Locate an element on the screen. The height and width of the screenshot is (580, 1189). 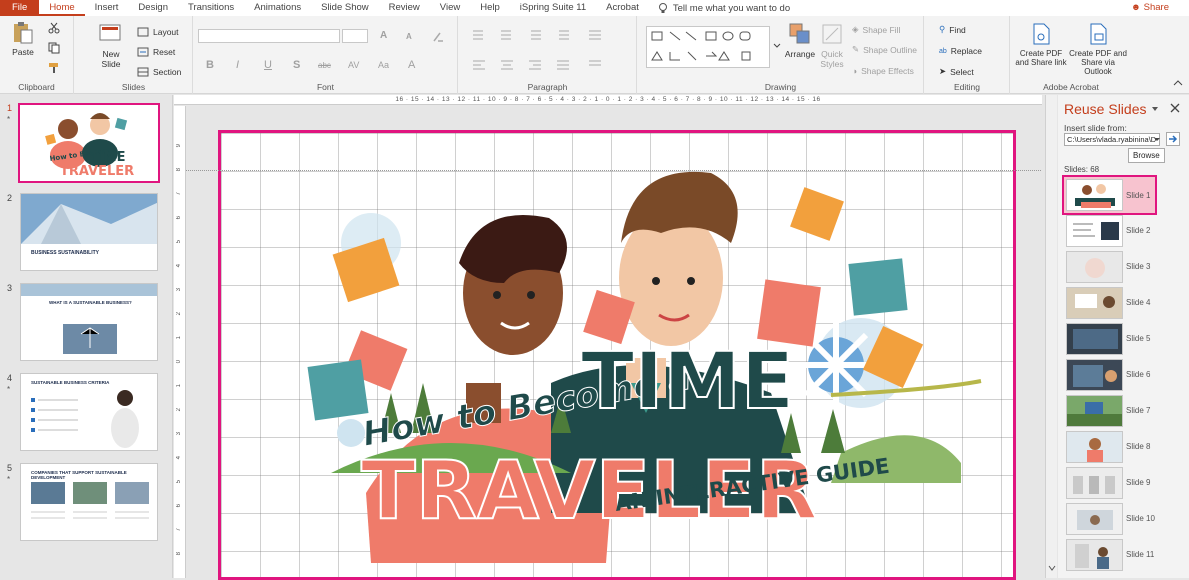
replace-button: ab Replace is located at coordinates (960, 51).